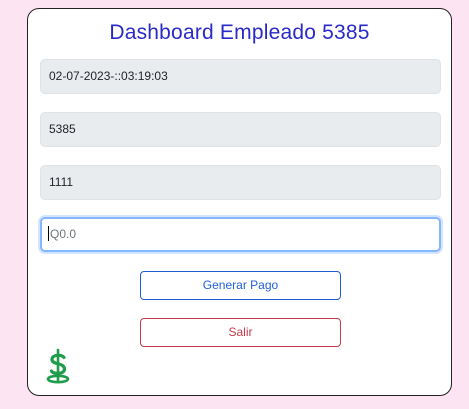 This screenshot has height=409, width=469. I want to click on text-caret, so click(48, 234).